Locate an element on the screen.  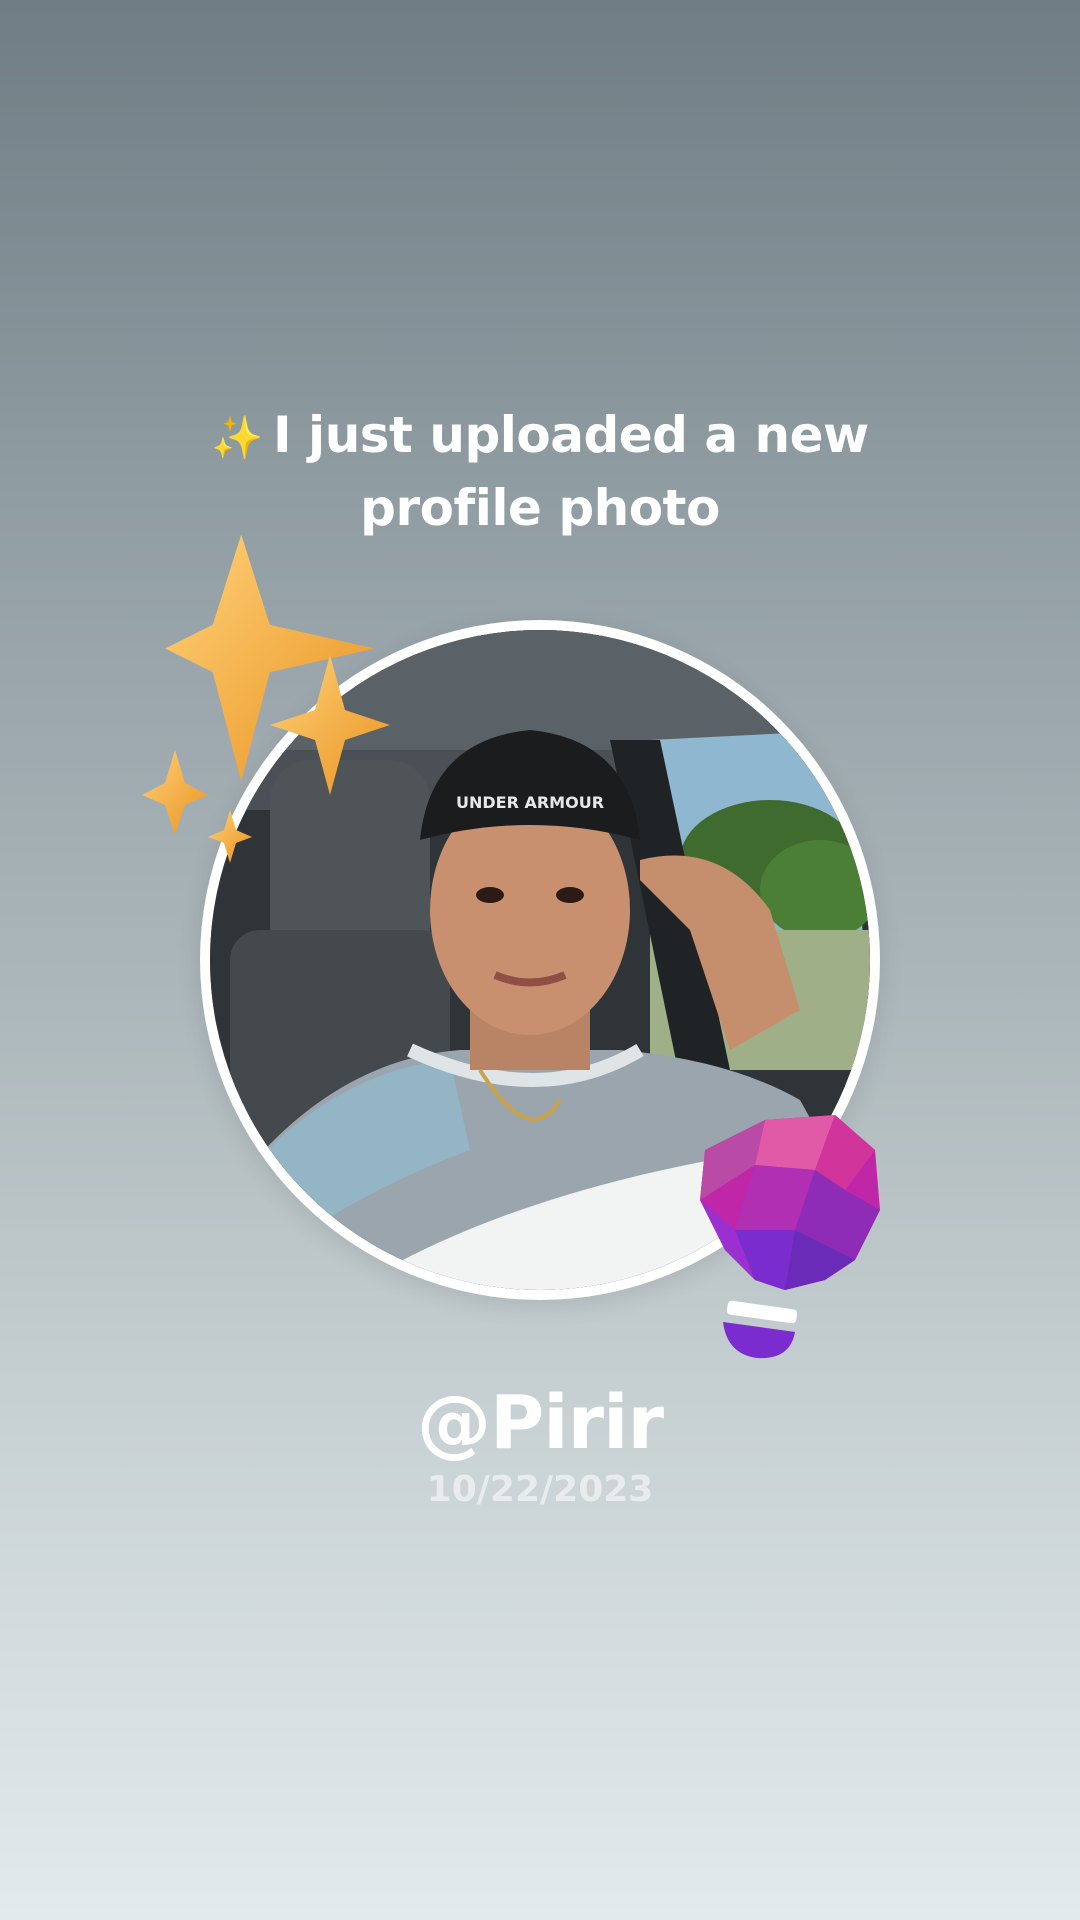
gold-stars-sticker is located at coordinates (266, 698).